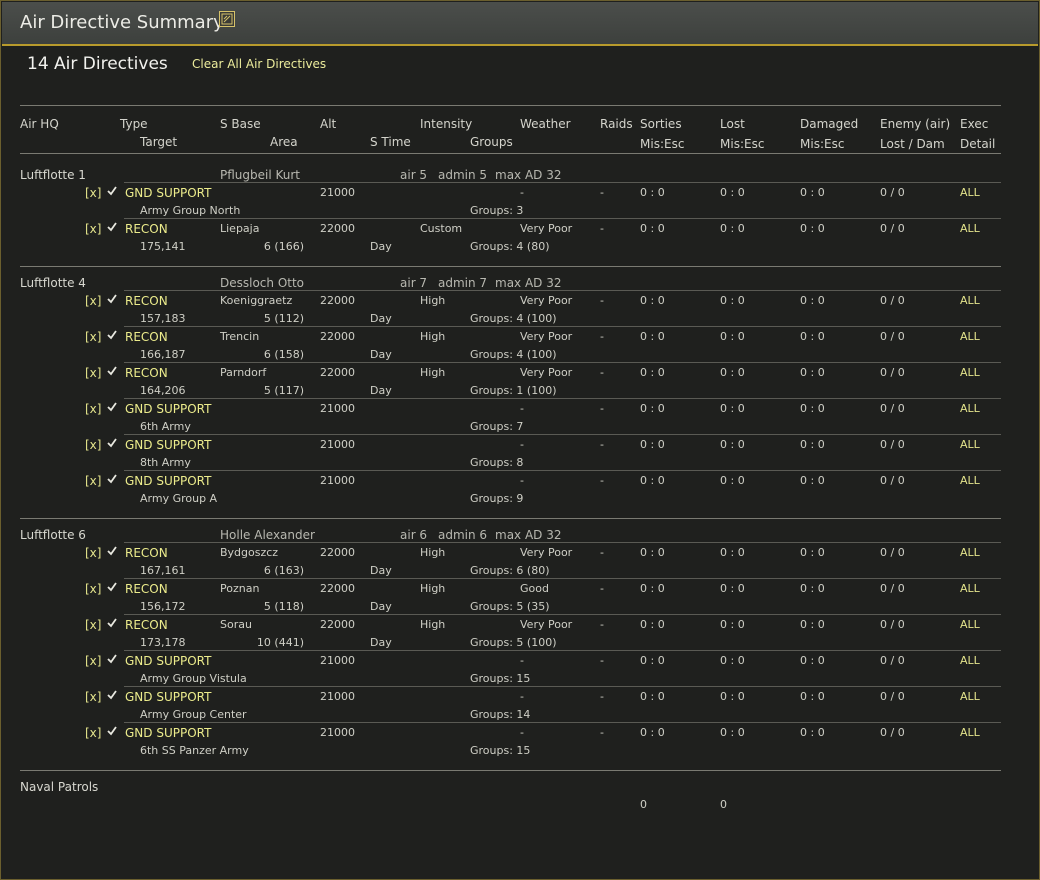 The image size is (1040, 880). I want to click on directive-target: 166,187, so click(163, 354).